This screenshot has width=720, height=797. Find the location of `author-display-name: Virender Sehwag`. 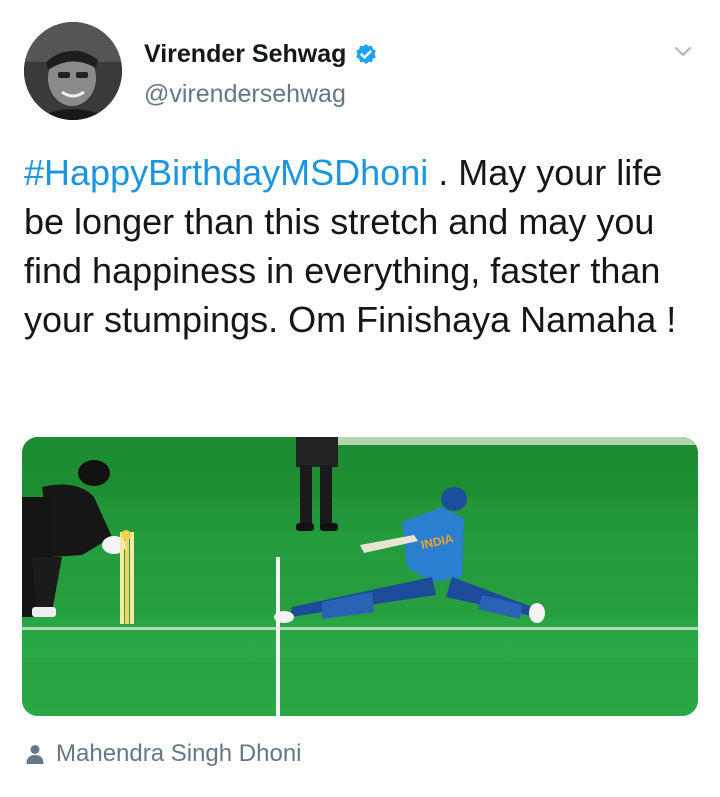

author-display-name: Virender Sehwag is located at coordinates (245, 54).